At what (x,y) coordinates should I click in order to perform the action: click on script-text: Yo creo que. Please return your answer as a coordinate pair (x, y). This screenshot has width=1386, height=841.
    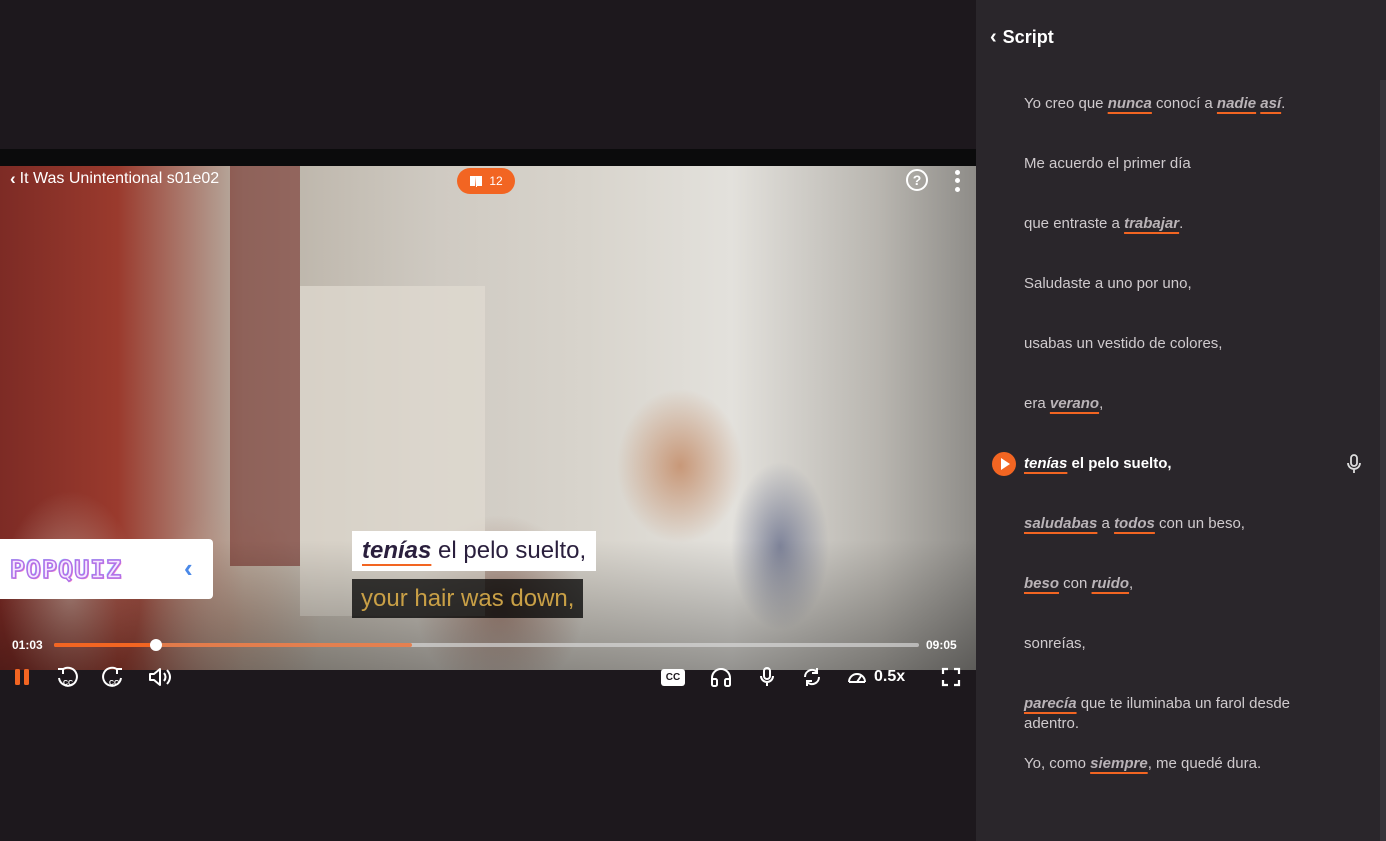
    Looking at the image, I should click on (1066, 103).